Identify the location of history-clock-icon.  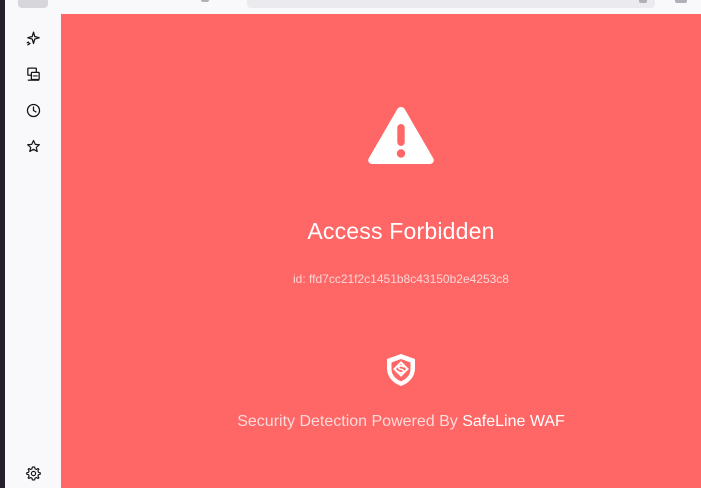
(33, 110).